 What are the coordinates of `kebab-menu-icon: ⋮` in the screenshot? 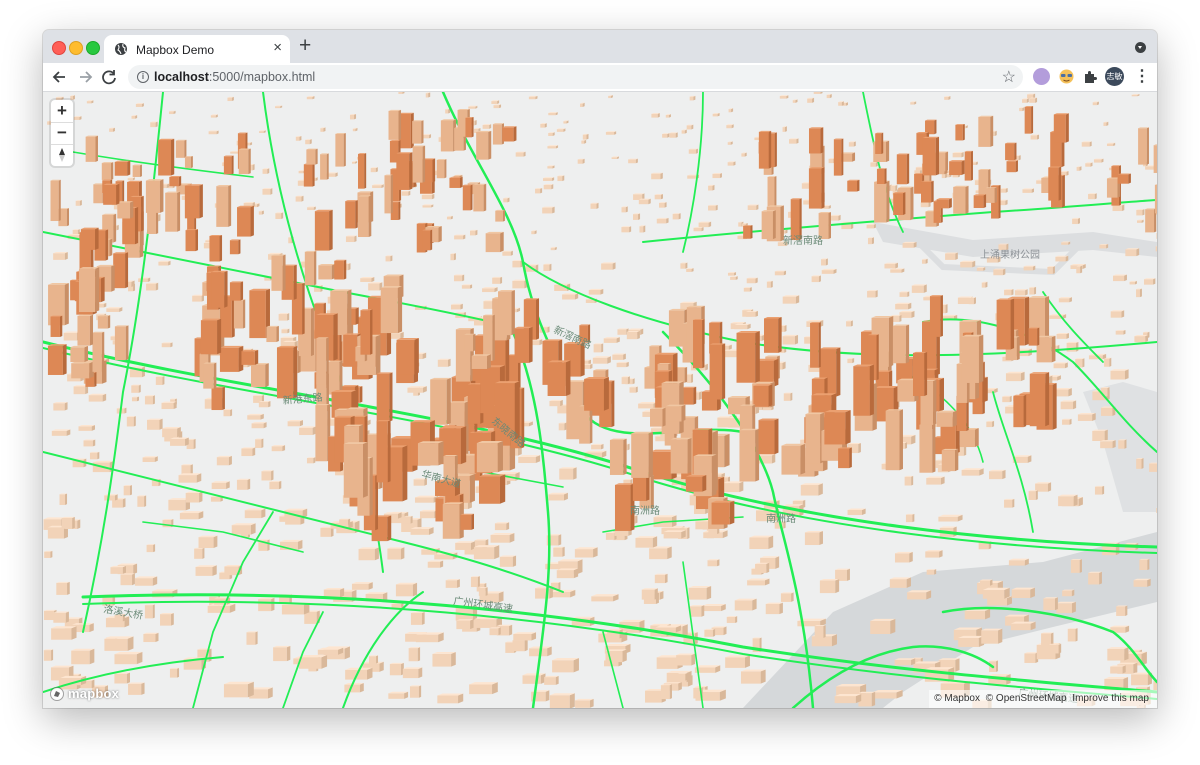 It's located at (1142, 76).